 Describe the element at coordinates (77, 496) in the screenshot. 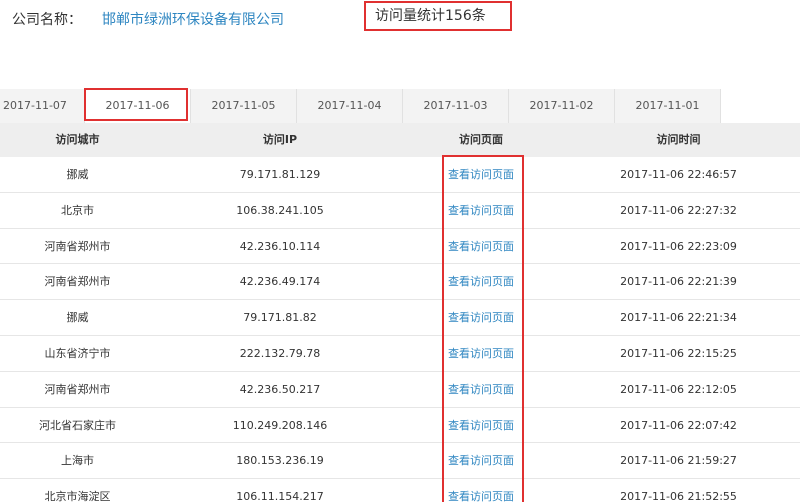

I see `cell-city: 北京市海淀区` at that location.